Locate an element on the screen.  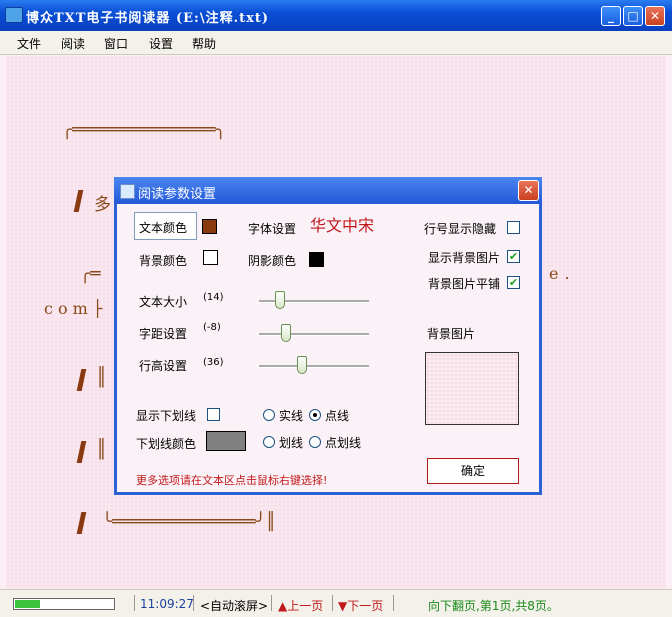
dialog-close-button: ✕ is located at coordinates (528, 190).